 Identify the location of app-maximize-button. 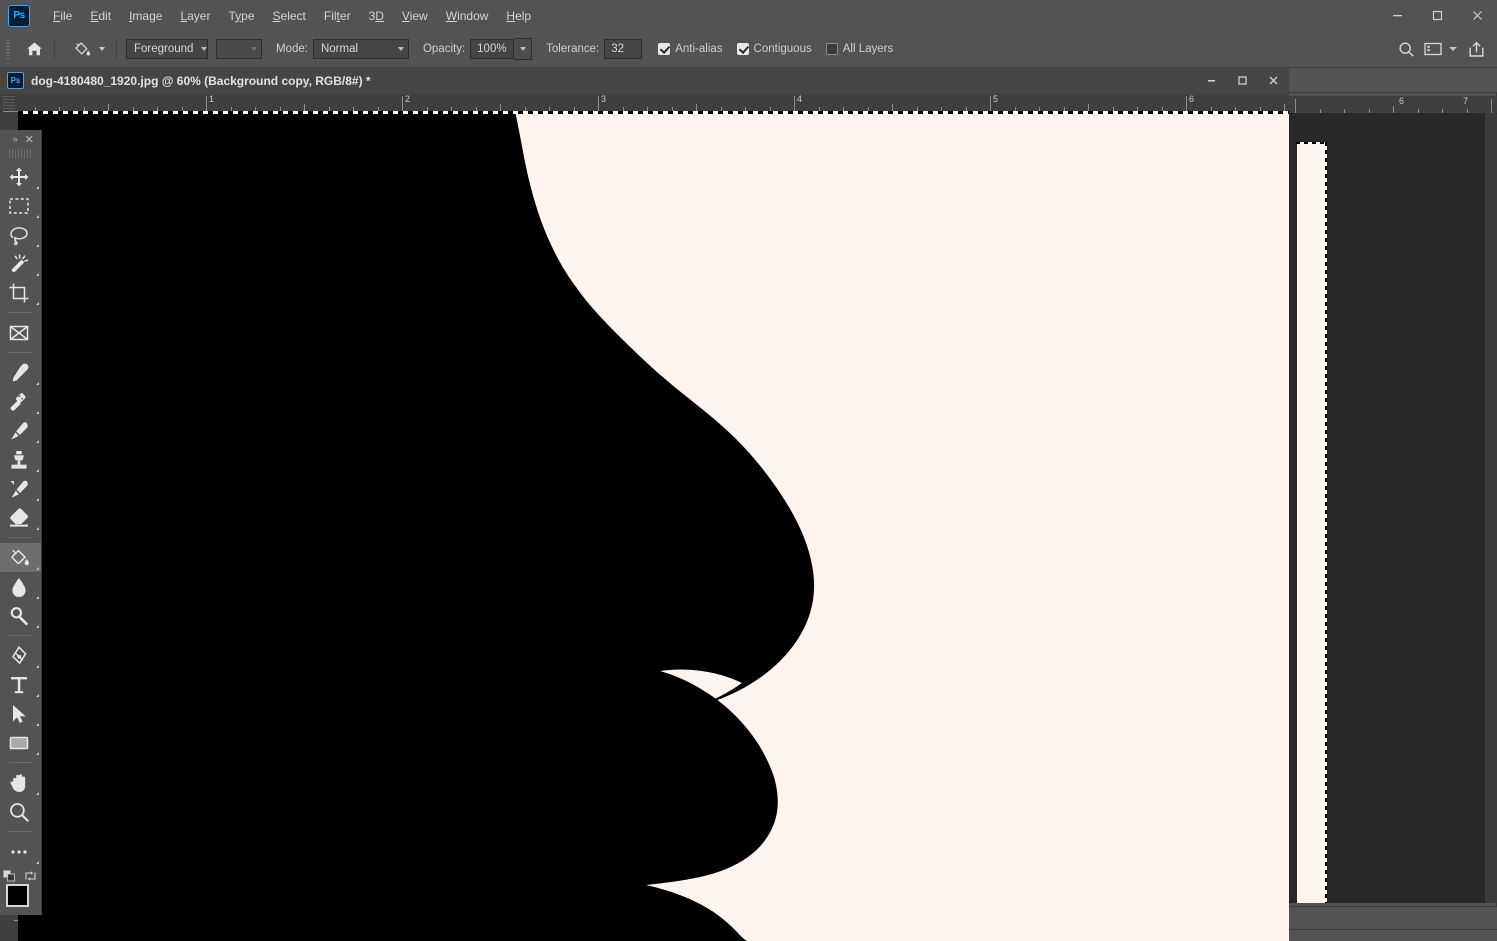
(1437, 16).